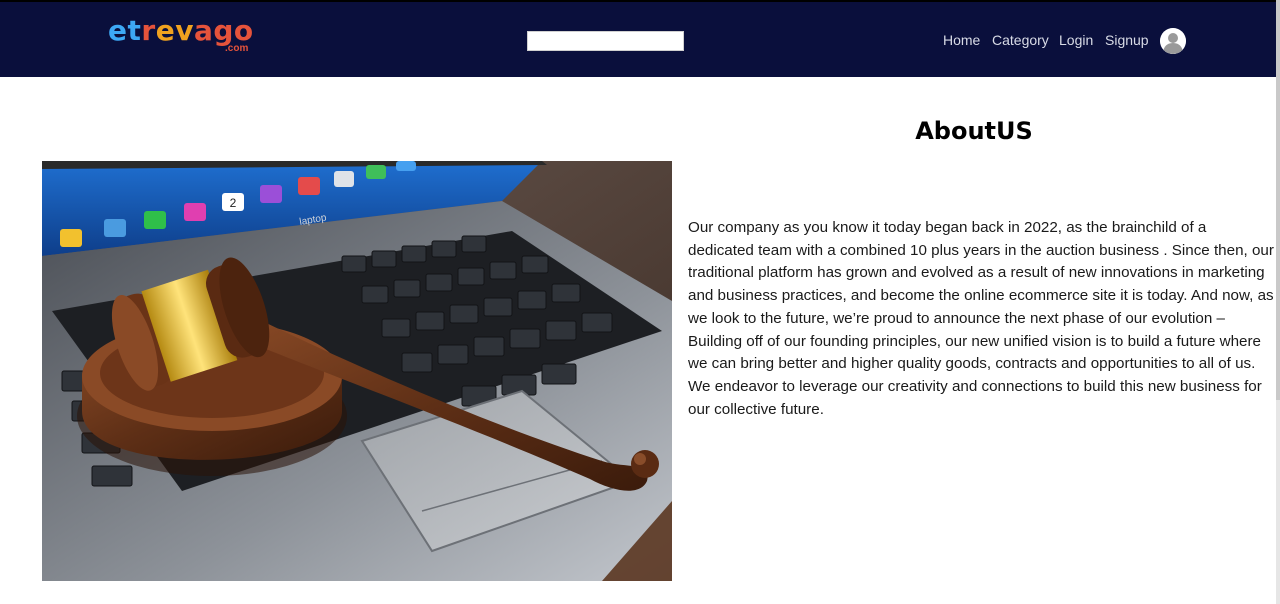 The image size is (1280, 604). What do you see at coordinates (974, 131) in the screenshot?
I see `page-title: AboutUS` at bounding box center [974, 131].